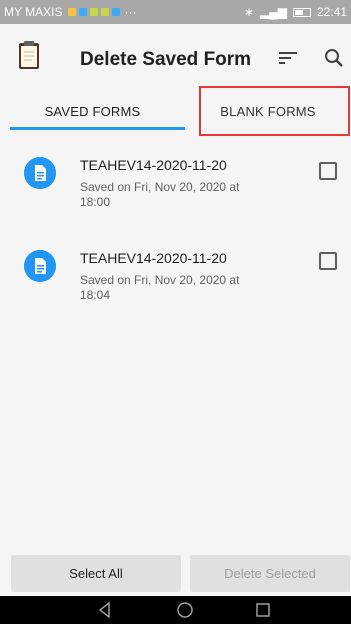  I want to click on home-icon, so click(185, 610).